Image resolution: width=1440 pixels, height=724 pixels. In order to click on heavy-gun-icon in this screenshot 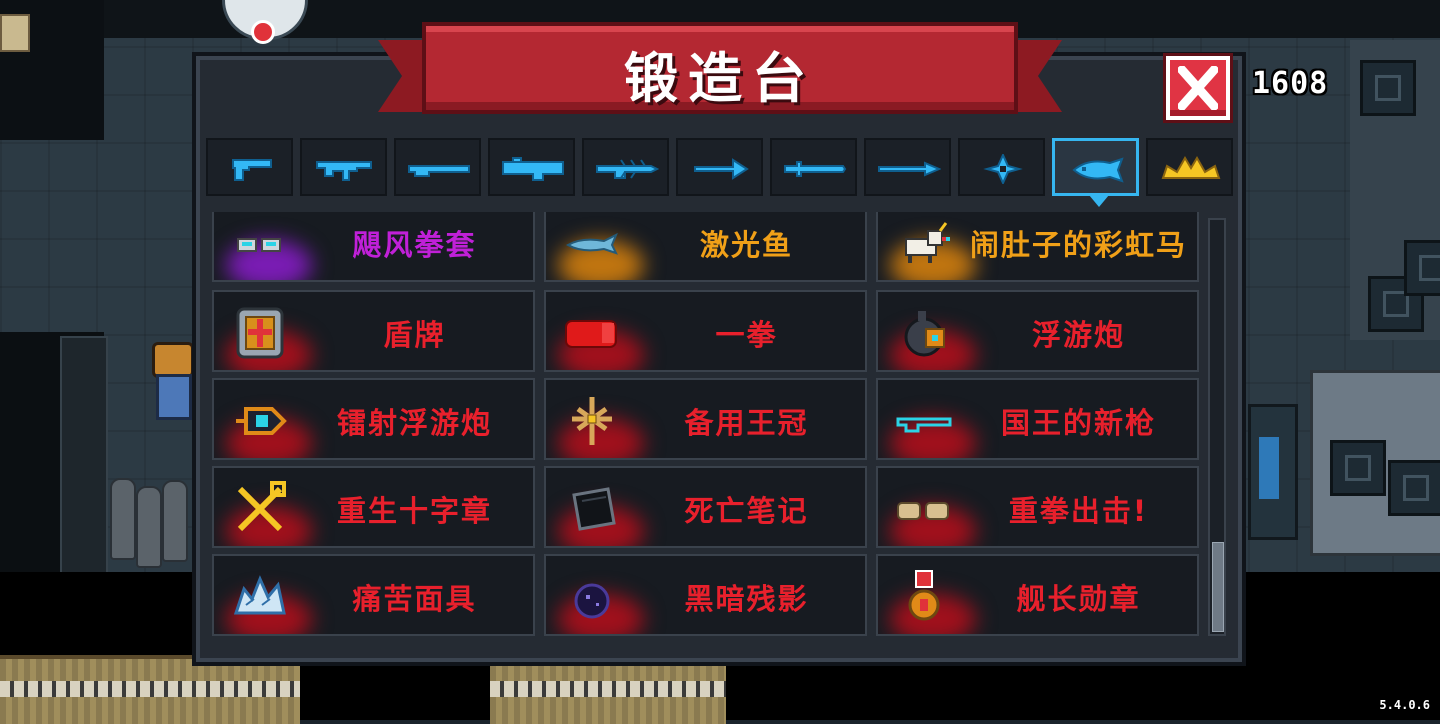, I will do `click(533, 169)`.